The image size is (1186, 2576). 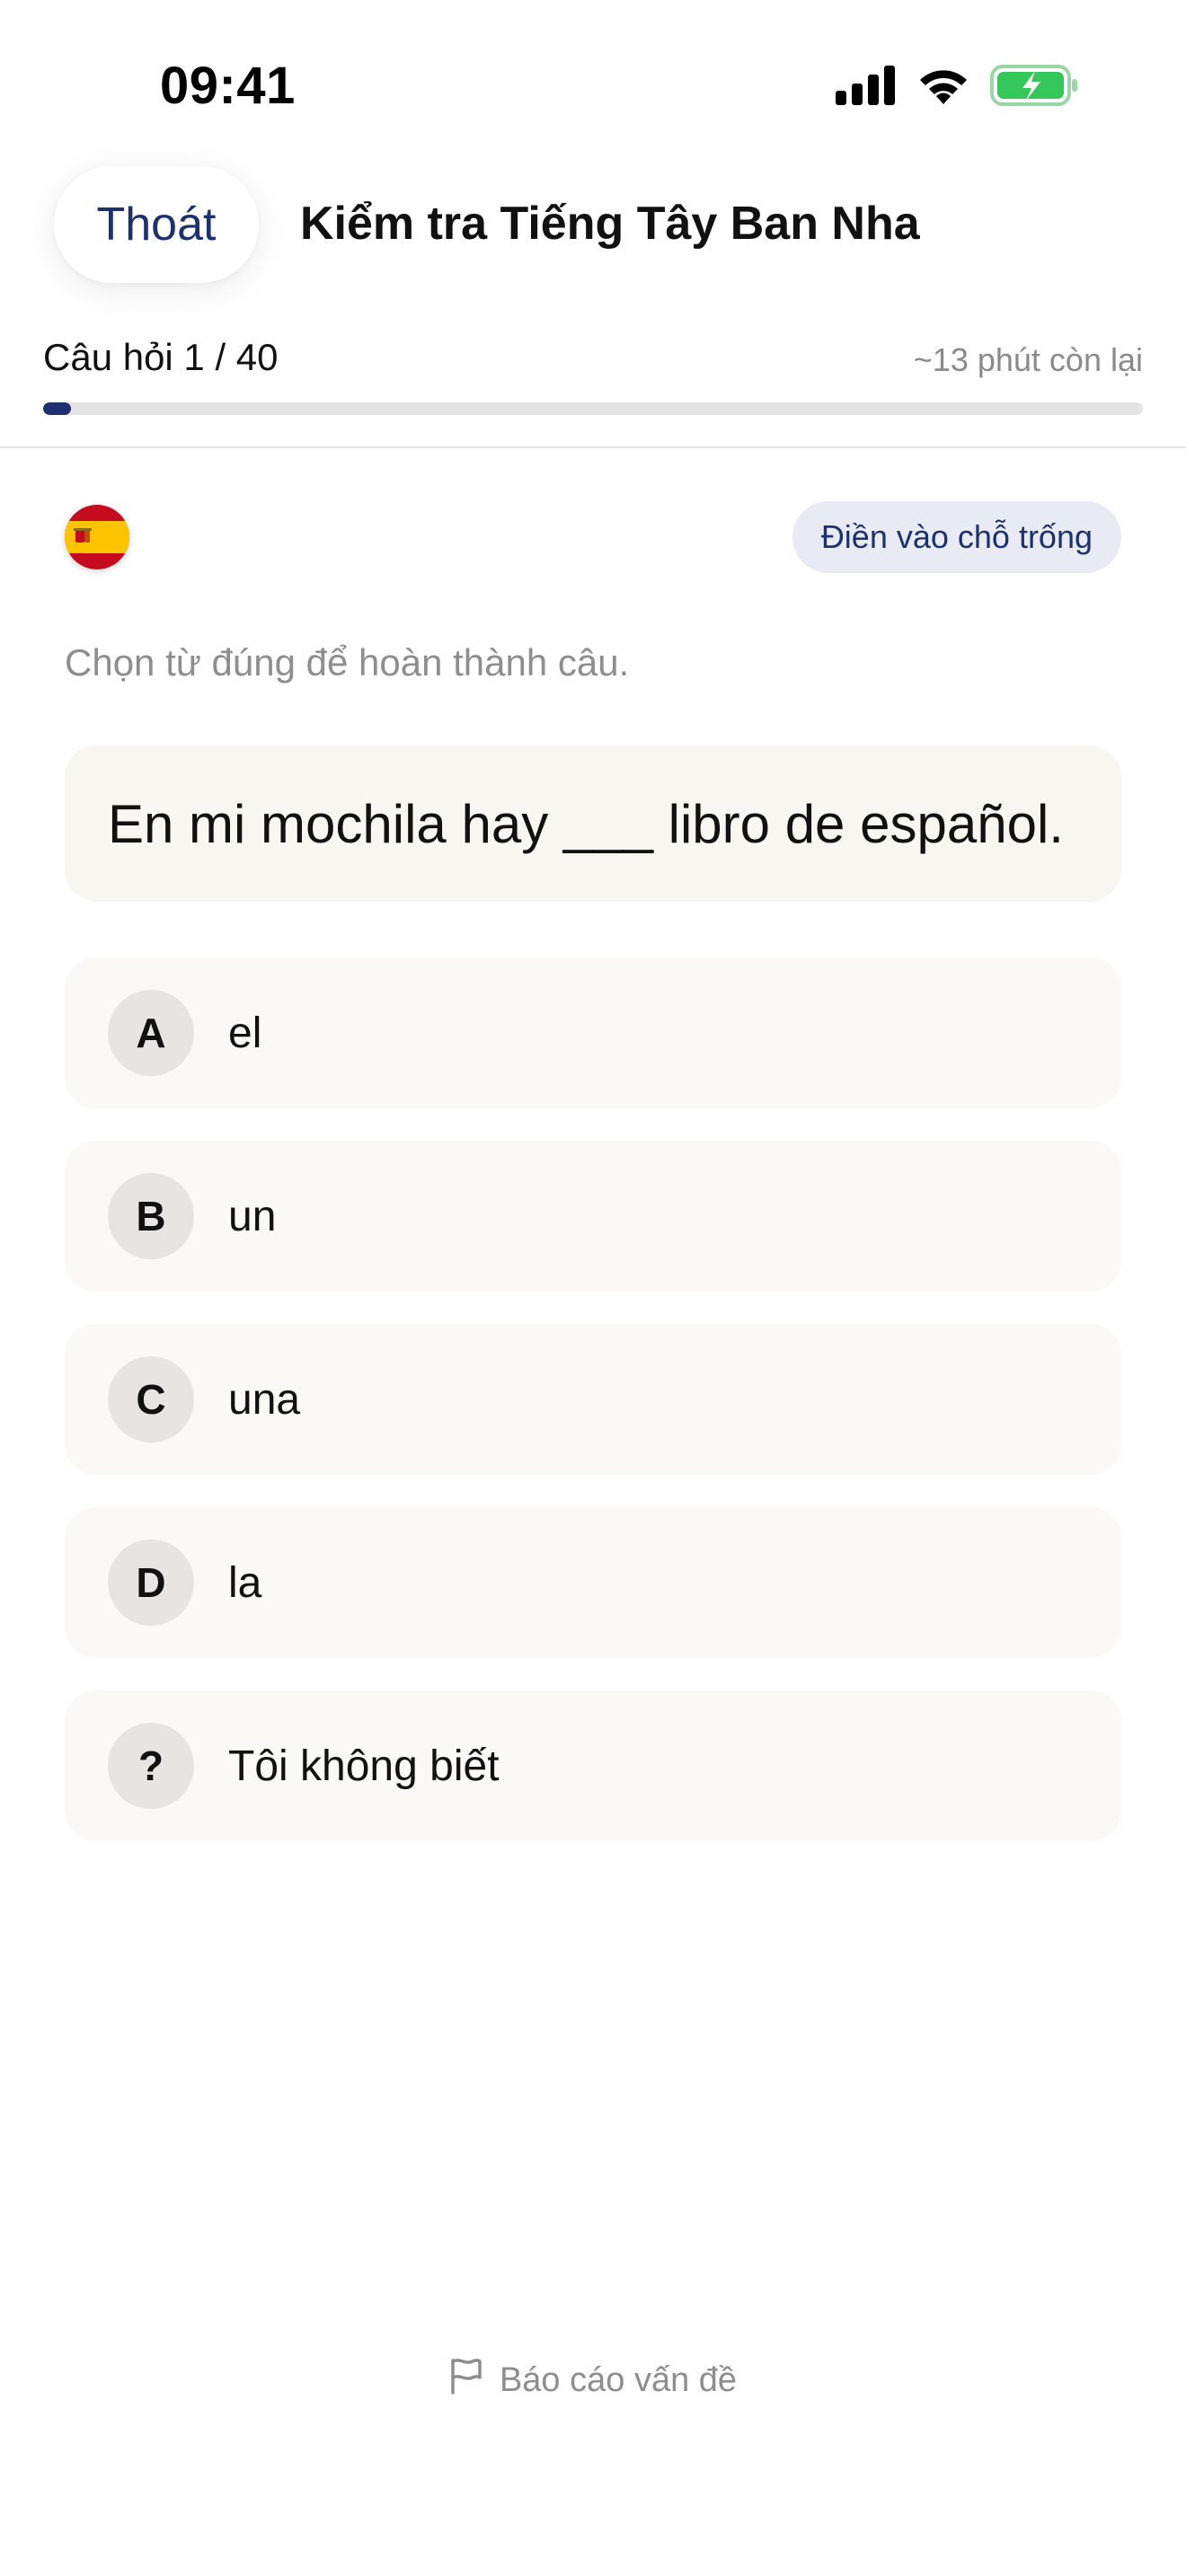 I want to click on option-letter-badge: C, so click(x=151, y=1399).